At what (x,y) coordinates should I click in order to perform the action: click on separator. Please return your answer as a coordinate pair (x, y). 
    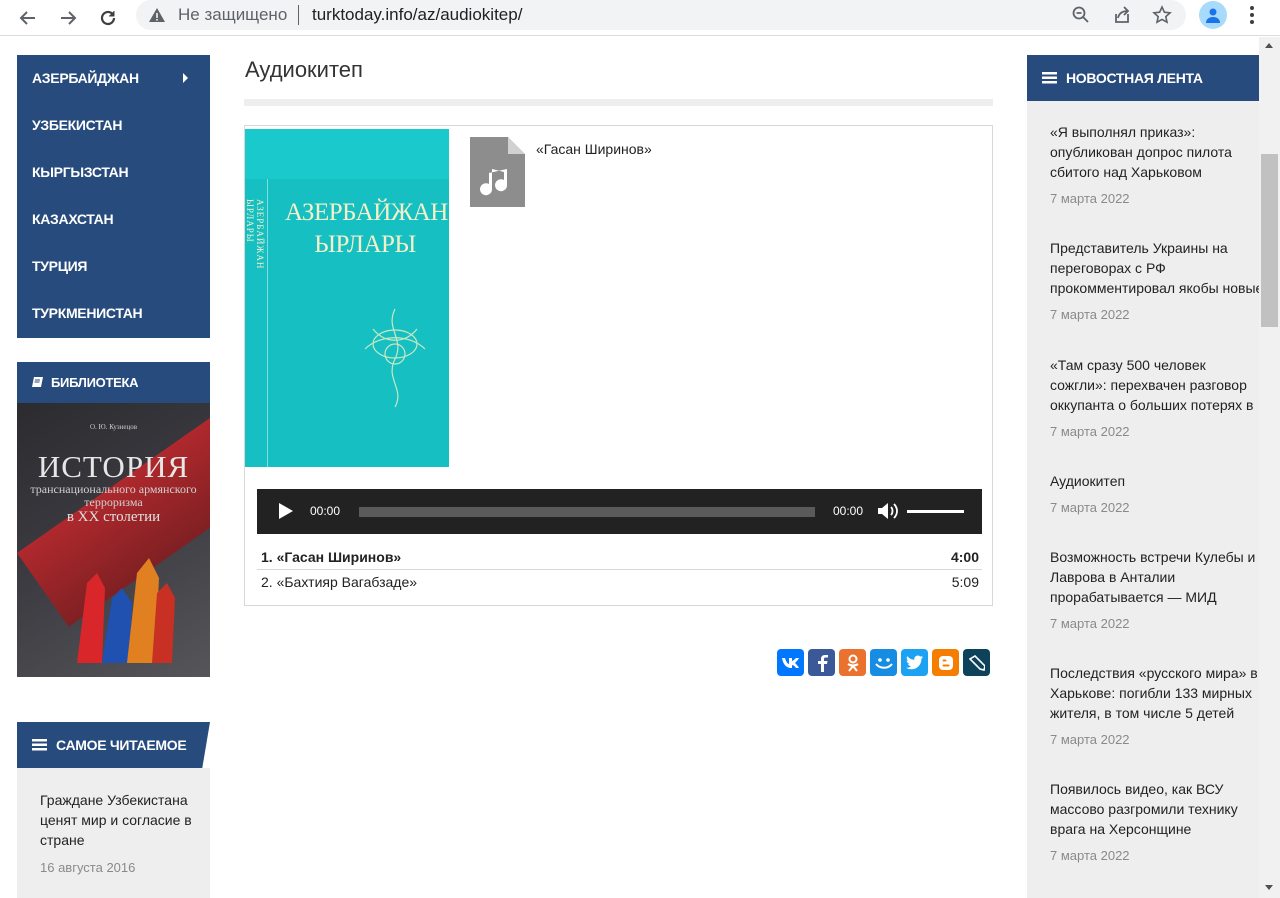
    Looking at the image, I should click on (298, 15).